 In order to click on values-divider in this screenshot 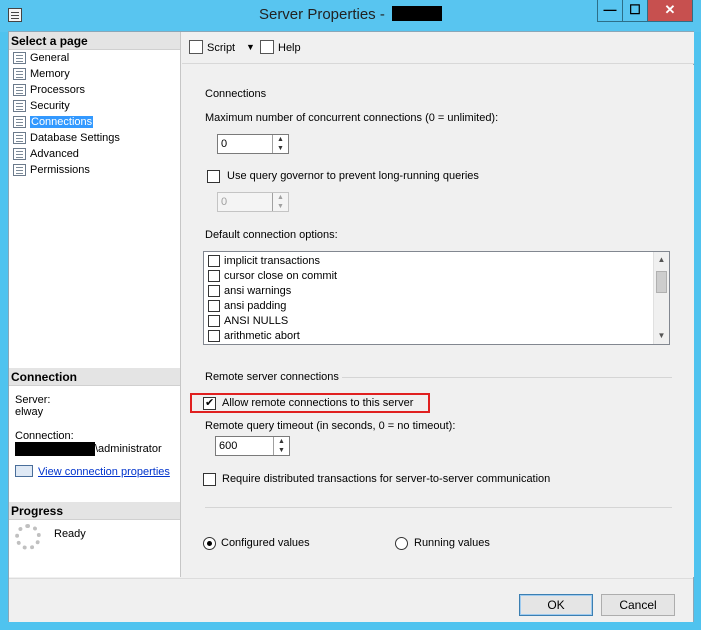, I will do `click(438, 507)`.